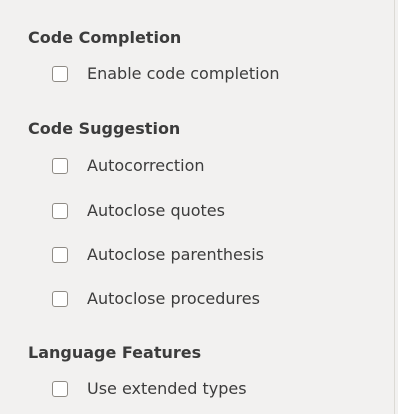 The image size is (398, 414). Describe the element at coordinates (60, 74) in the screenshot. I see `enable-code-completion-checkbox` at that location.